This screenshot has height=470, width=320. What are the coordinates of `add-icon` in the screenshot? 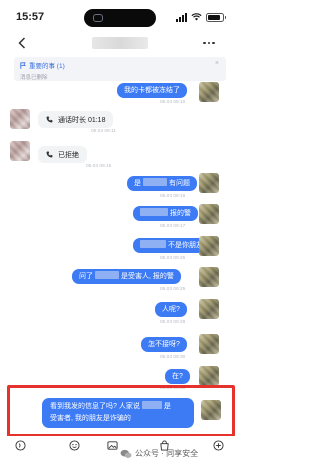 It's located at (218, 445).